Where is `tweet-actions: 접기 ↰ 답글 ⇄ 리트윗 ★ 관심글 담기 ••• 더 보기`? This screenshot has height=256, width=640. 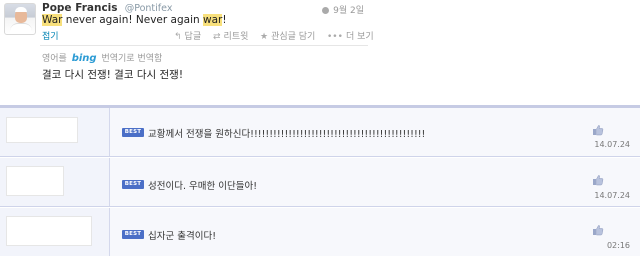
tweet-actions: 접기 ↰ 답글 ⇄ 리트윗 ★ 관심글 담기 ••• 더 보기 is located at coordinates (208, 36).